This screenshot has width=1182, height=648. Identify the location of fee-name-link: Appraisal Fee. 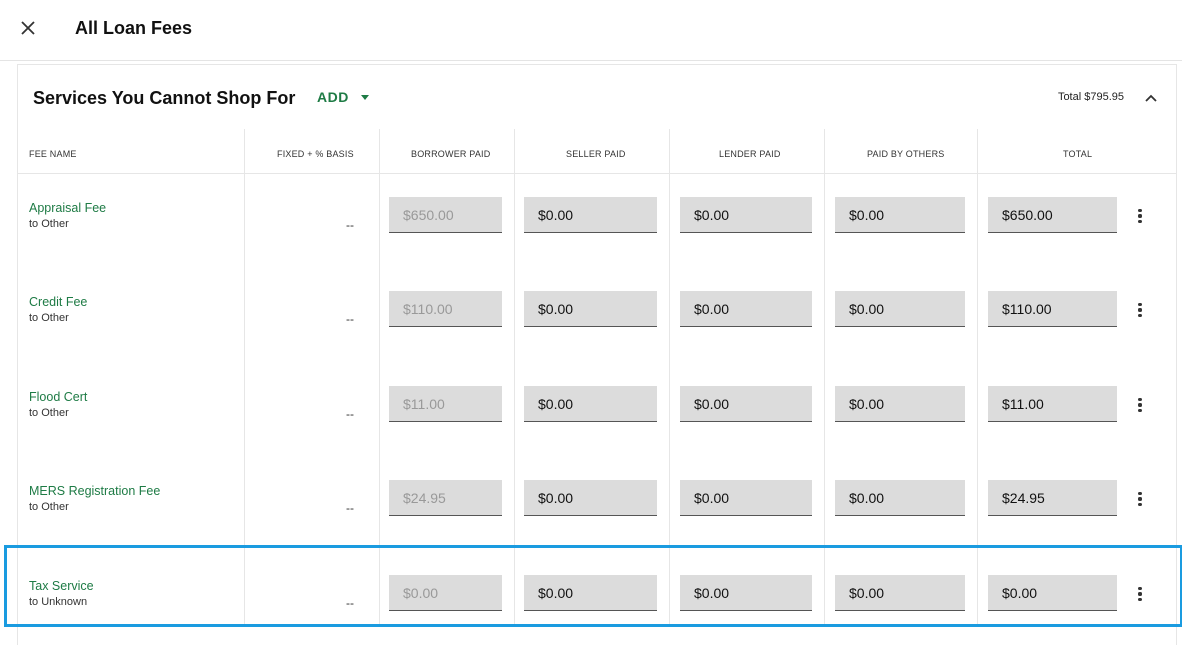
(67, 208).